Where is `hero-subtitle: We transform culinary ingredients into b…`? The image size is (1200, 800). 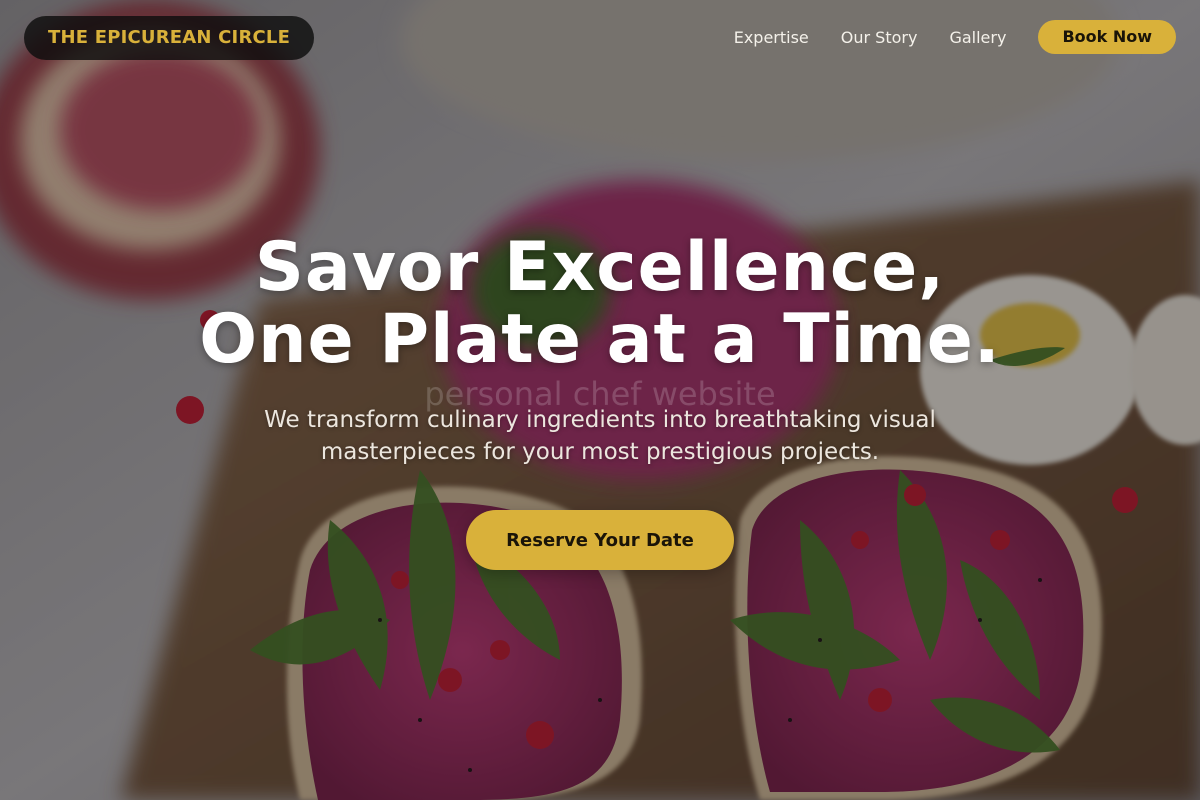
hero-subtitle: We transform culinary ingredients into b… is located at coordinates (600, 436).